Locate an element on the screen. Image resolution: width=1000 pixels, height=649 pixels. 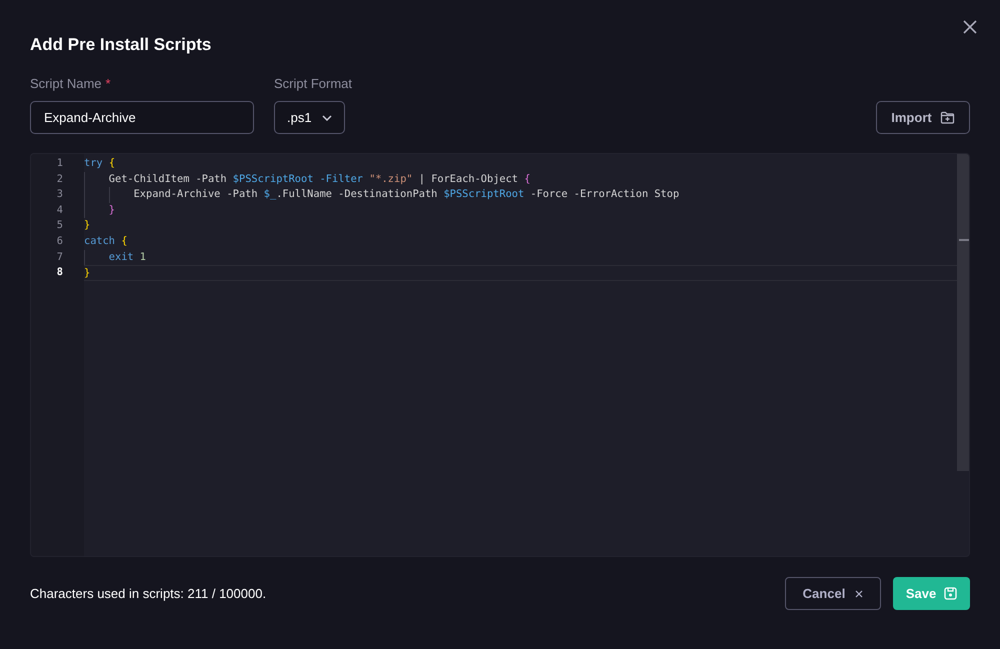
code-line: Expand-Archive -Path $_.FullName -DestinationPath $PSScriptRoot -Force -ErrorAction Stop is located at coordinates (406, 194).